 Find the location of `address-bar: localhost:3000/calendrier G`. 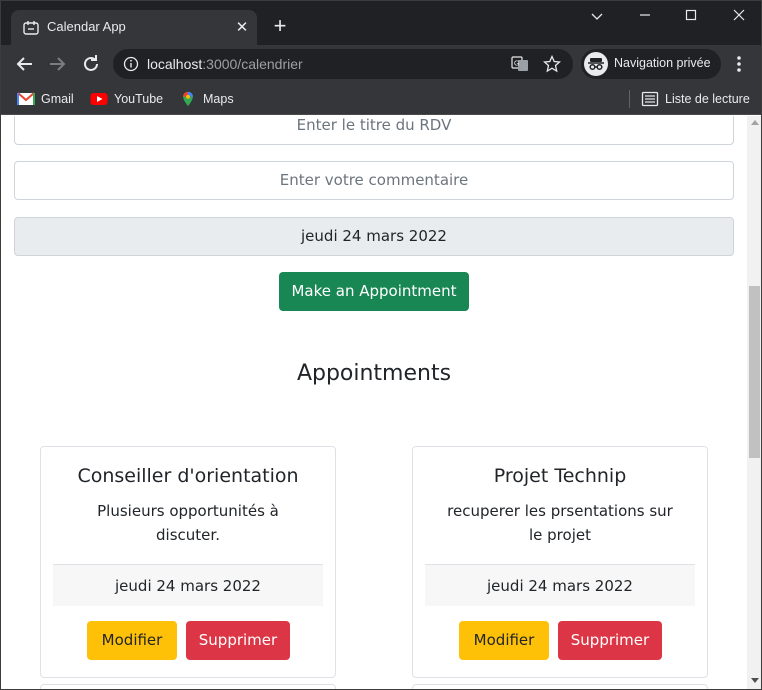

address-bar: localhost:3000/calendrier G is located at coordinates (343, 64).